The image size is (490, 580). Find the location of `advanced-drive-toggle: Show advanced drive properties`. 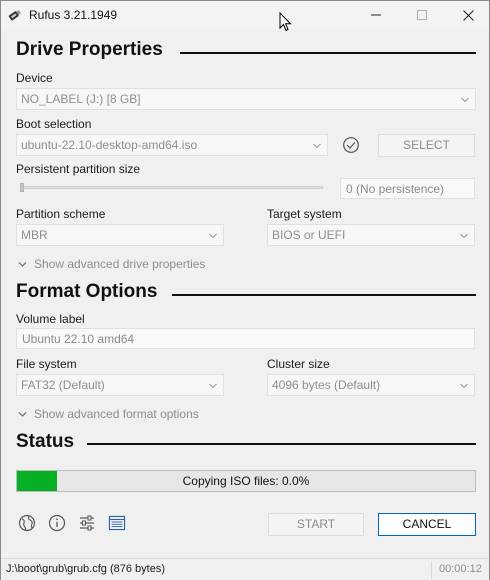

advanced-drive-toggle: Show advanced drive properties is located at coordinates (111, 264).